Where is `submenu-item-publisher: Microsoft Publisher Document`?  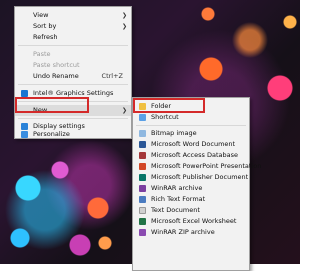 submenu-item-publisher: Microsoft Publisher Document is located at coordinates (191, 177).